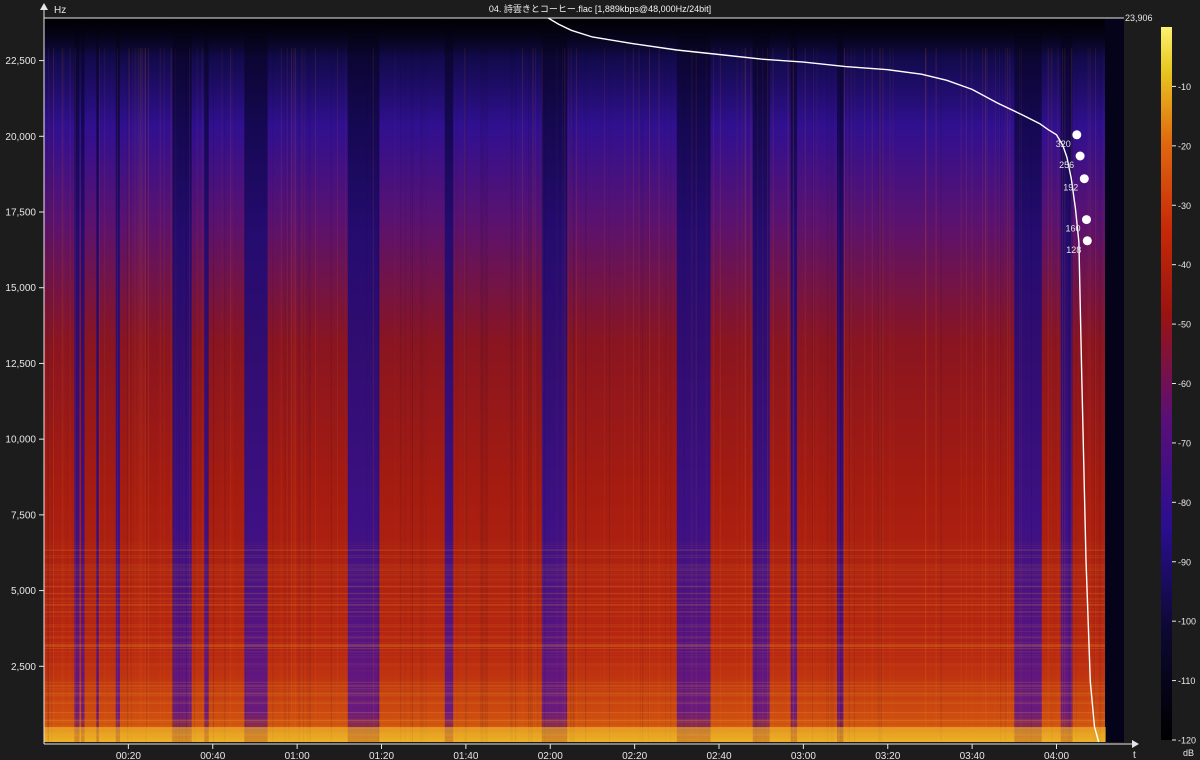 The width and height of the screenshot is (1200, 760). I want to click on y-tick-label: 7,500, so click(23, 515).